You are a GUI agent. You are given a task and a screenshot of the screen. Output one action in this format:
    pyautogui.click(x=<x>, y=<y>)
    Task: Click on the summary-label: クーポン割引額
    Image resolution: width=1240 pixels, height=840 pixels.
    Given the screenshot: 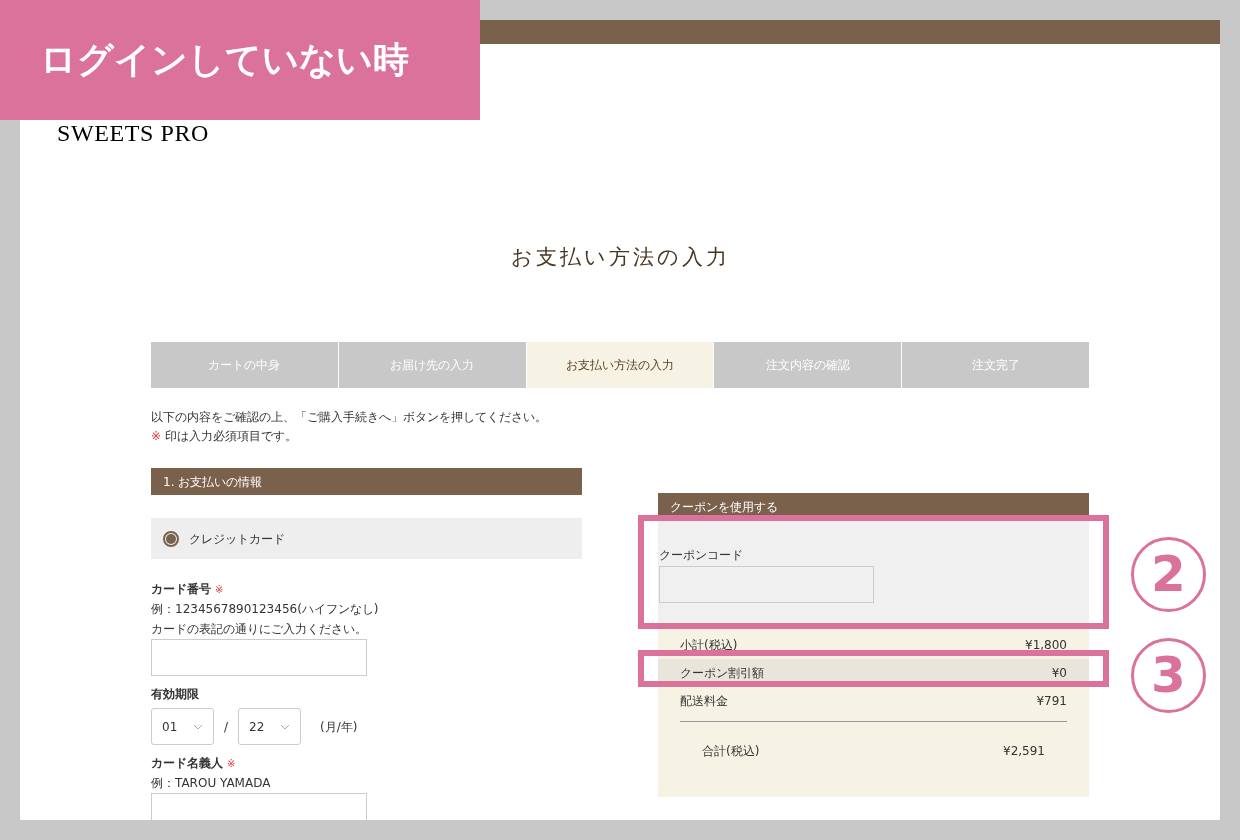 What is the action you would take?
    pyautogui.click(x=722, y=673)
    